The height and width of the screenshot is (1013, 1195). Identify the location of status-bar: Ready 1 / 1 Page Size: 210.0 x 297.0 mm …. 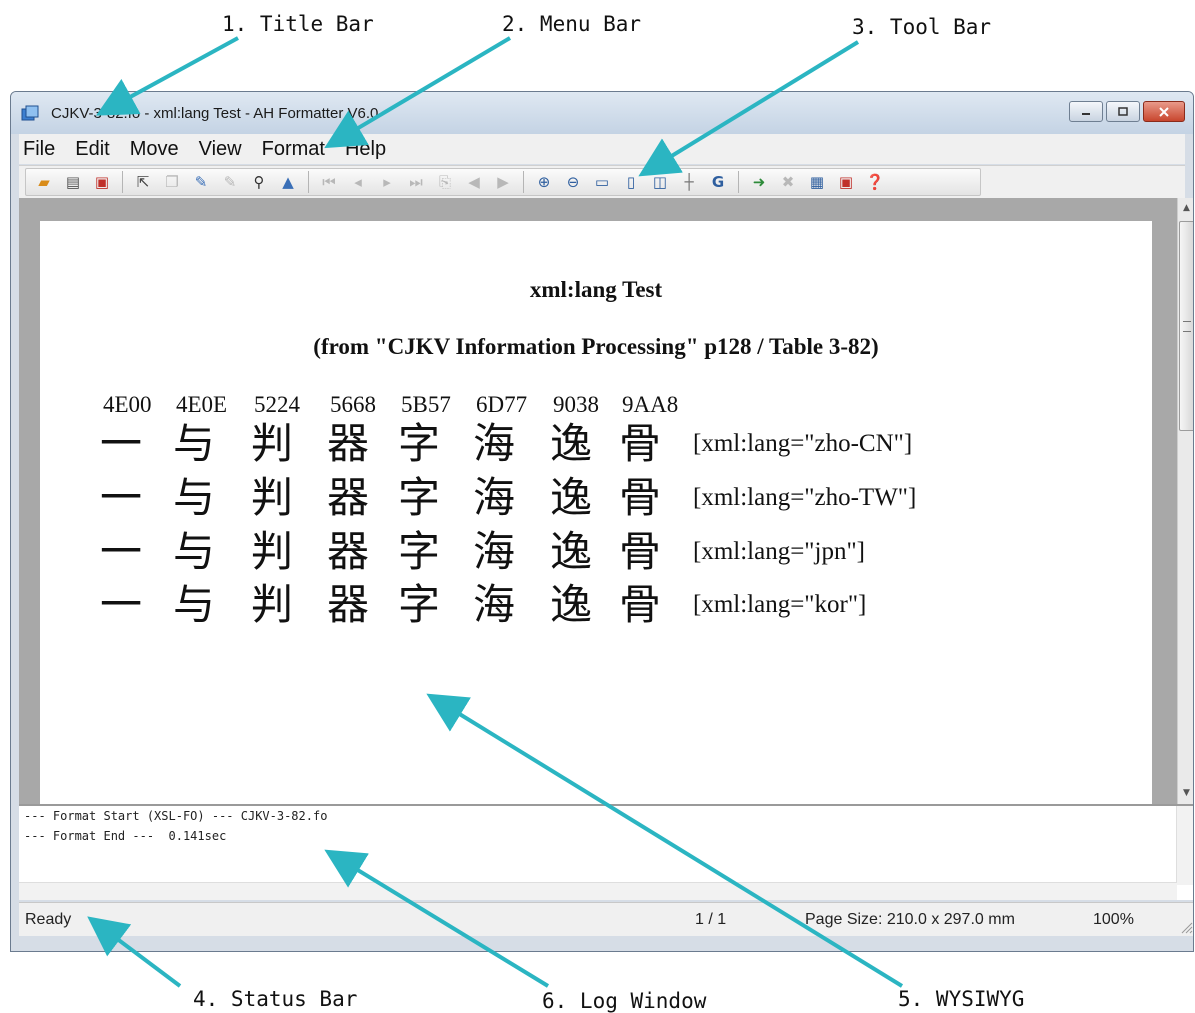
(606, 919).